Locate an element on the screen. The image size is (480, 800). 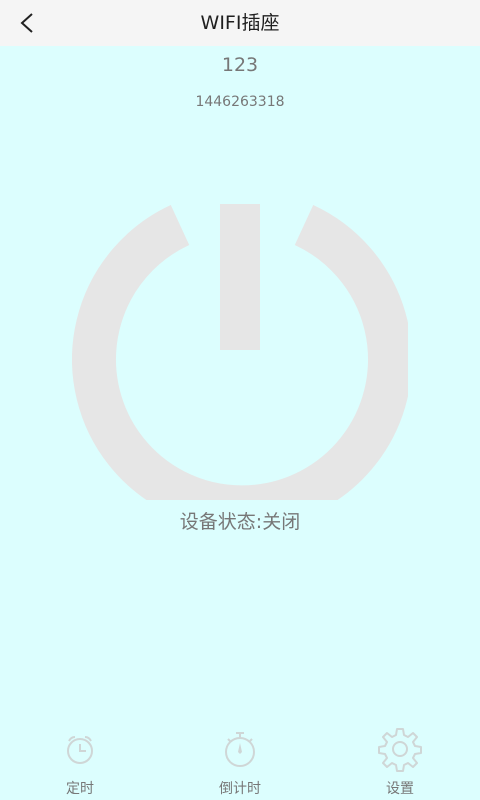
stopwatch-icon is located at coordinates (240, 749).